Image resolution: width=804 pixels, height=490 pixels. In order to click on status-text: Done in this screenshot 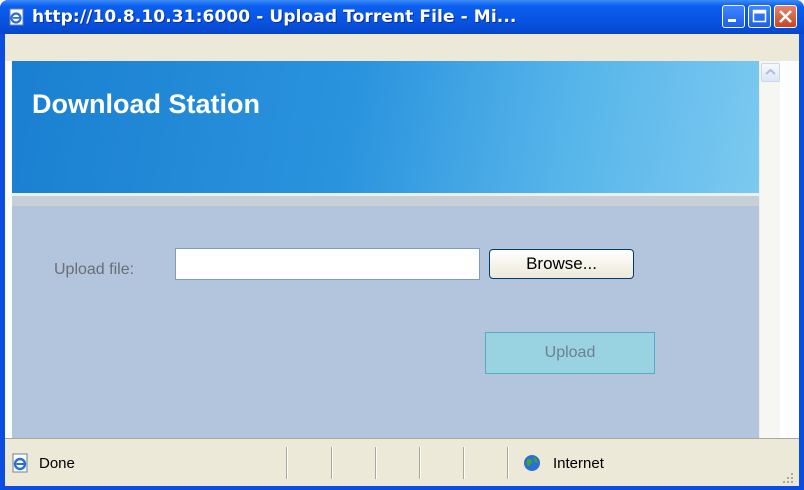, I will do `click(57, 463)`.